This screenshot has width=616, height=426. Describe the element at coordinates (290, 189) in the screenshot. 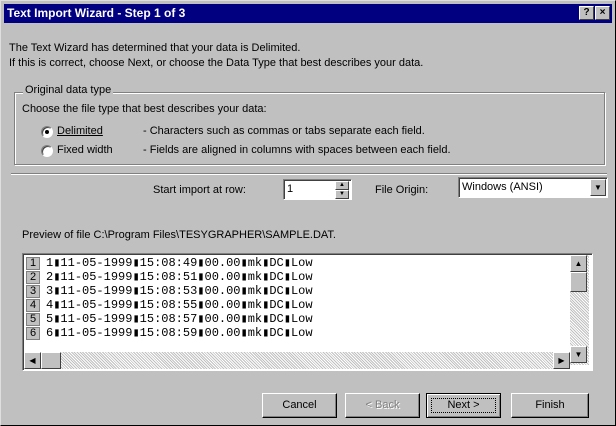

I see `start-row-value: 1` at that location.